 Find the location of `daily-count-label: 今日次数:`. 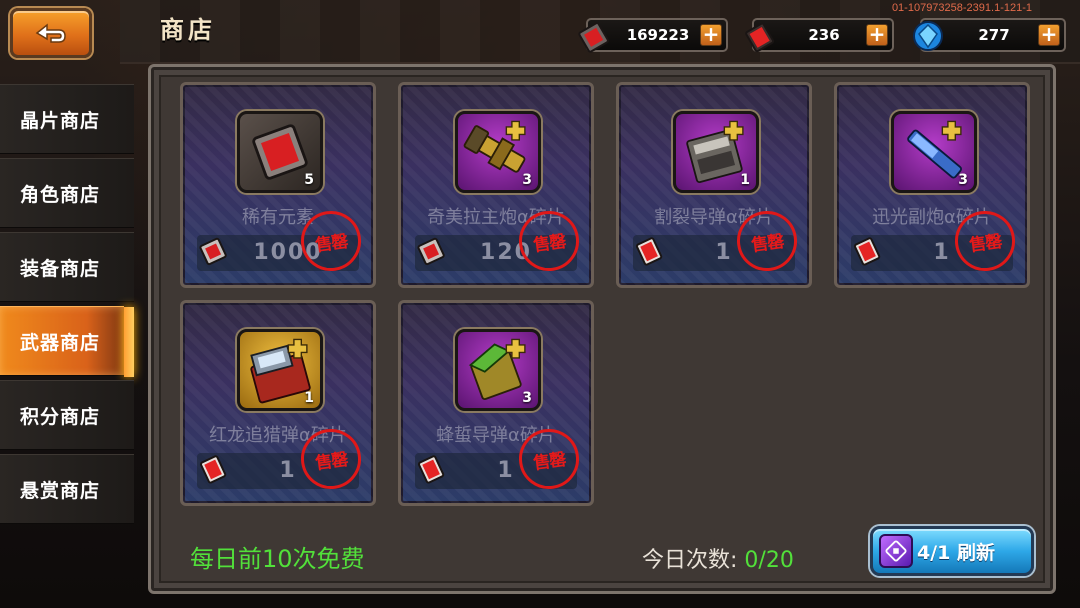

daily-count-label: 今日次数: is located at coordinates (693, 560).